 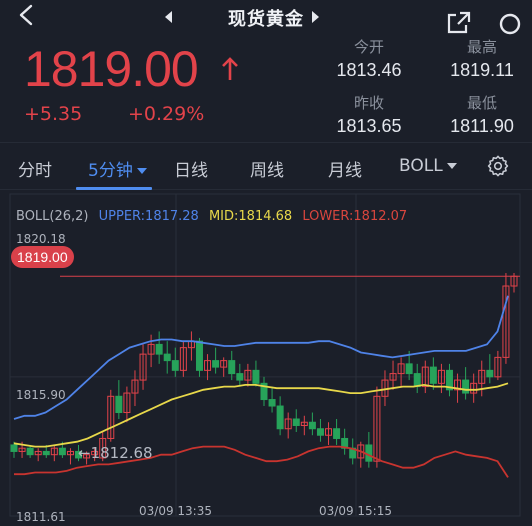 What do you see at coordinates (175, 511) in the screenshot?
I see `time-label-1: 03/09 13:35` at bounding box center [175, 511].